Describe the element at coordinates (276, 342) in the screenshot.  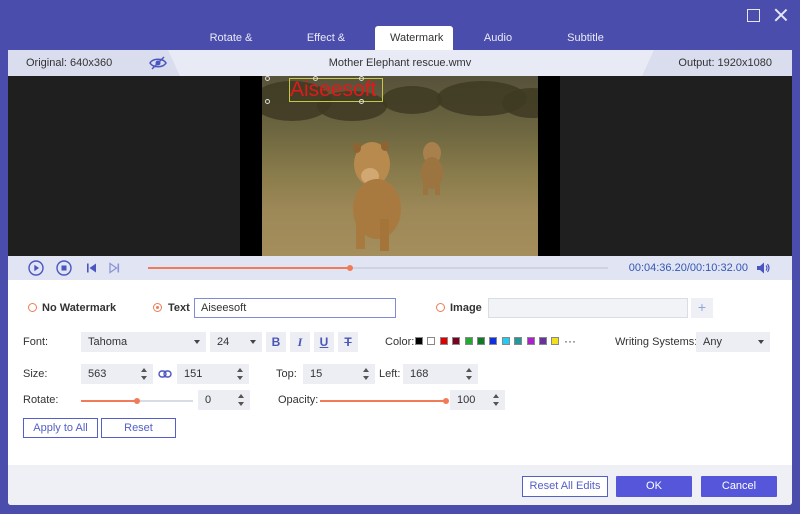
I see `bold-button: B` at that location.